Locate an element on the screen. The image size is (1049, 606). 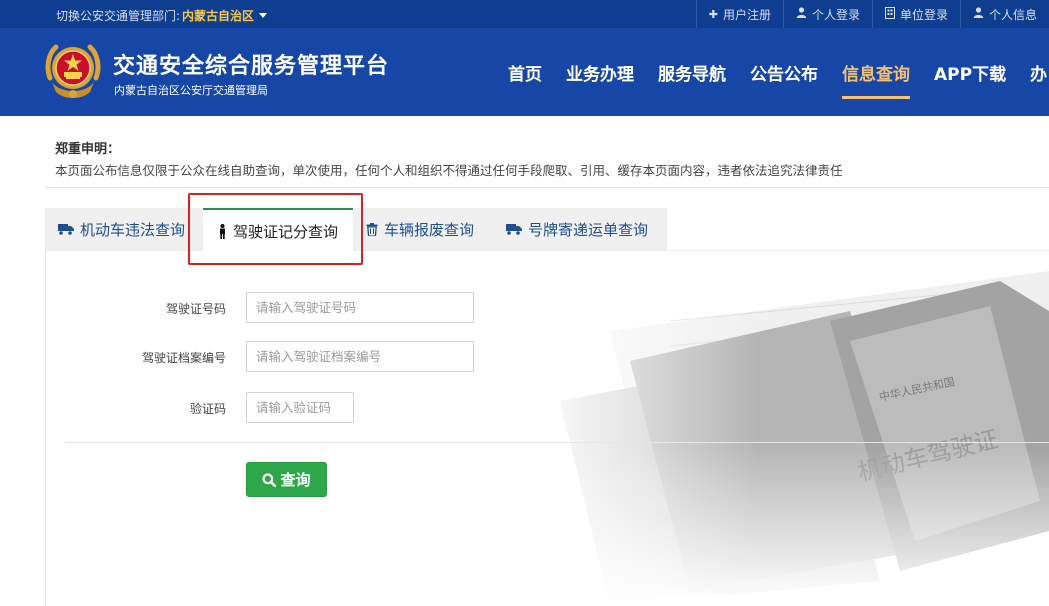
personal-login-label: 个人登录 is located at coordinates (835, 14).